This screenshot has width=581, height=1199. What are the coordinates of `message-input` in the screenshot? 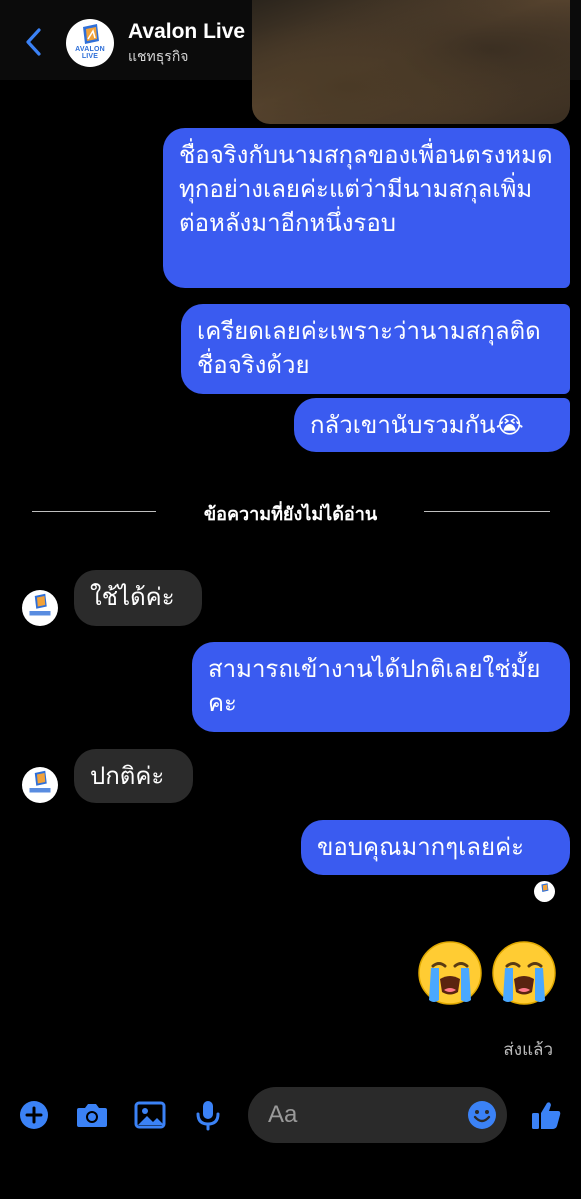 It's located at (363, 1115).